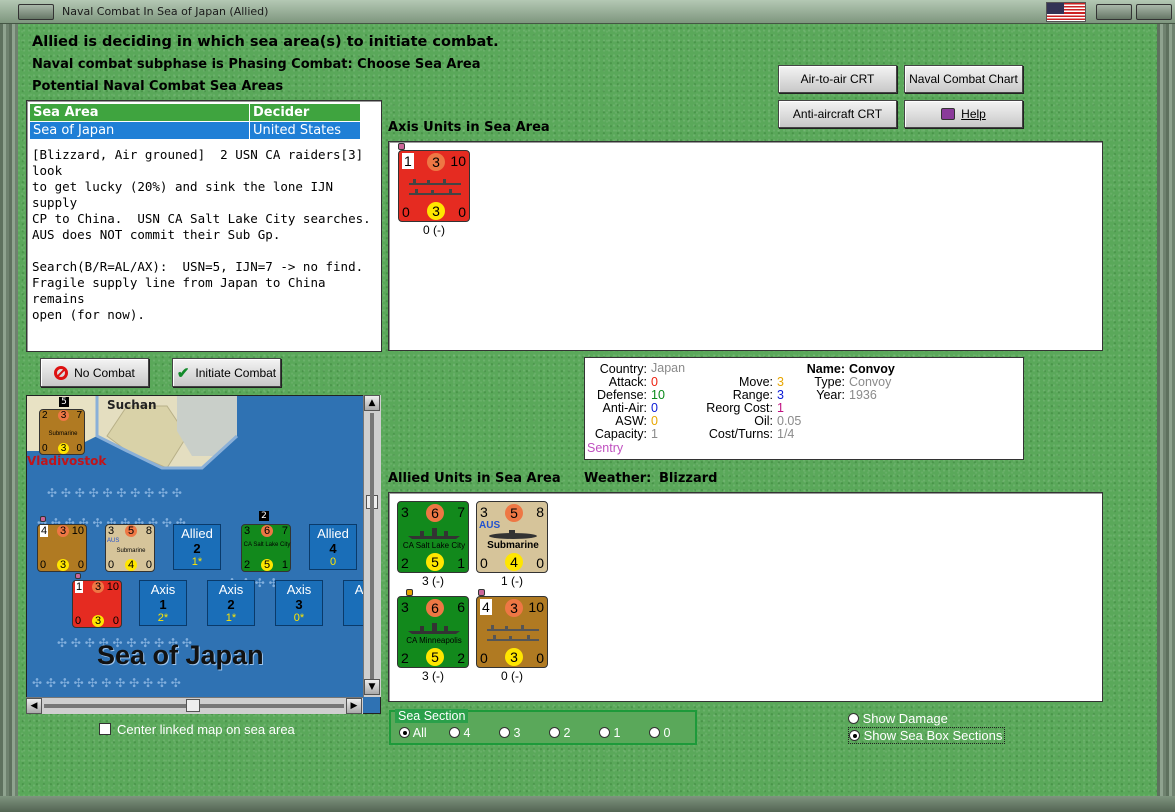  I want to click on map-submarine-counter: 2 3 7 Submarine 0 3 0, so click(62, 432).